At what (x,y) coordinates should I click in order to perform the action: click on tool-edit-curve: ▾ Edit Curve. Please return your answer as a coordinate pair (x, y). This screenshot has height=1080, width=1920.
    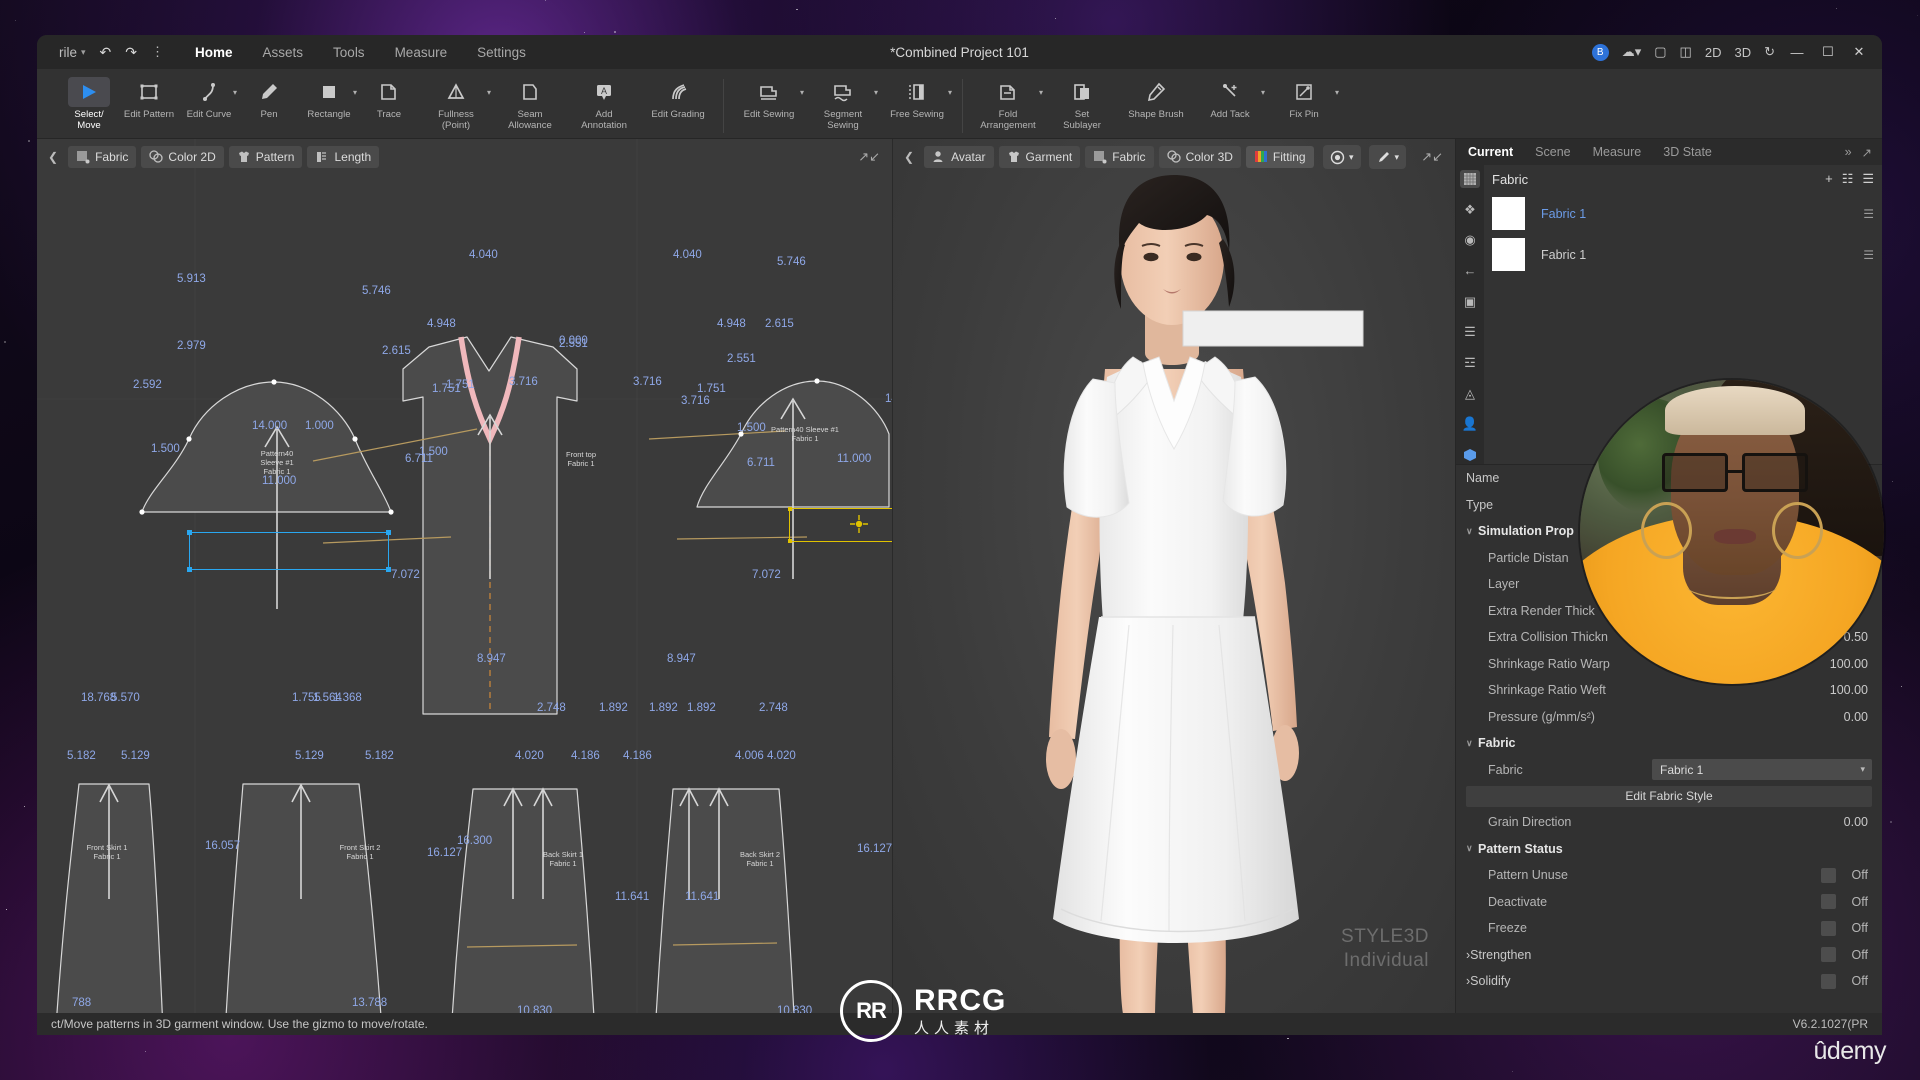
    Looking at the image, I should click on (209, 96).